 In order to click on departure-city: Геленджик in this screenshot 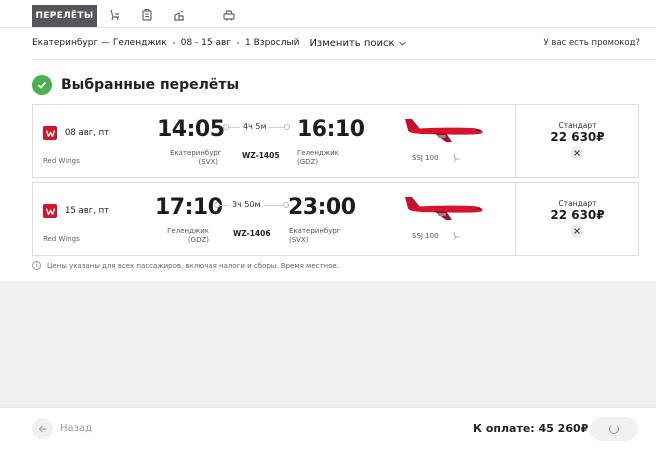, I will do `click(188, 231)`.